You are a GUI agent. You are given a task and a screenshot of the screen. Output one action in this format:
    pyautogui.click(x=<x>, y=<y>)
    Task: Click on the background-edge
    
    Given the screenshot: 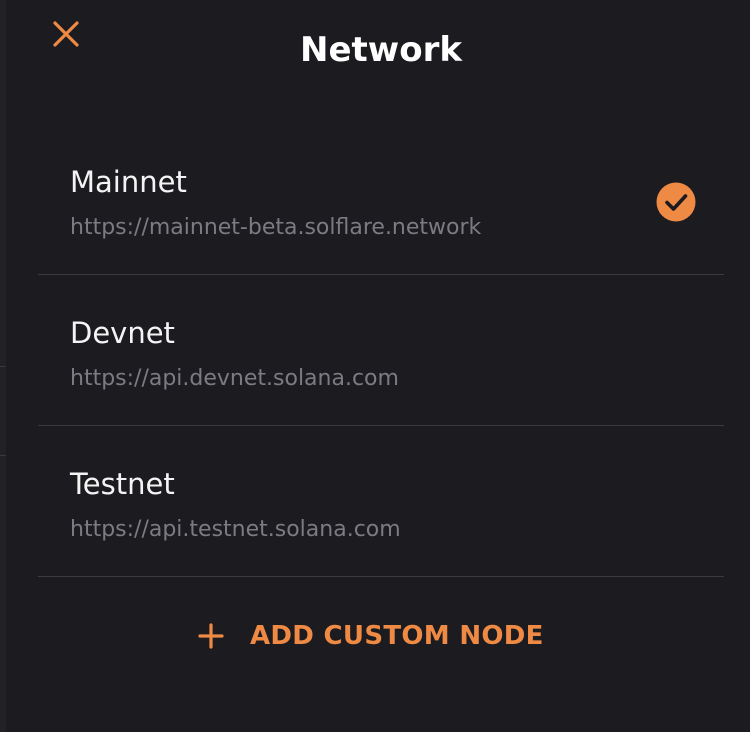 What is the action you would take?
    pyautogui.click(x=3, y=366)
    